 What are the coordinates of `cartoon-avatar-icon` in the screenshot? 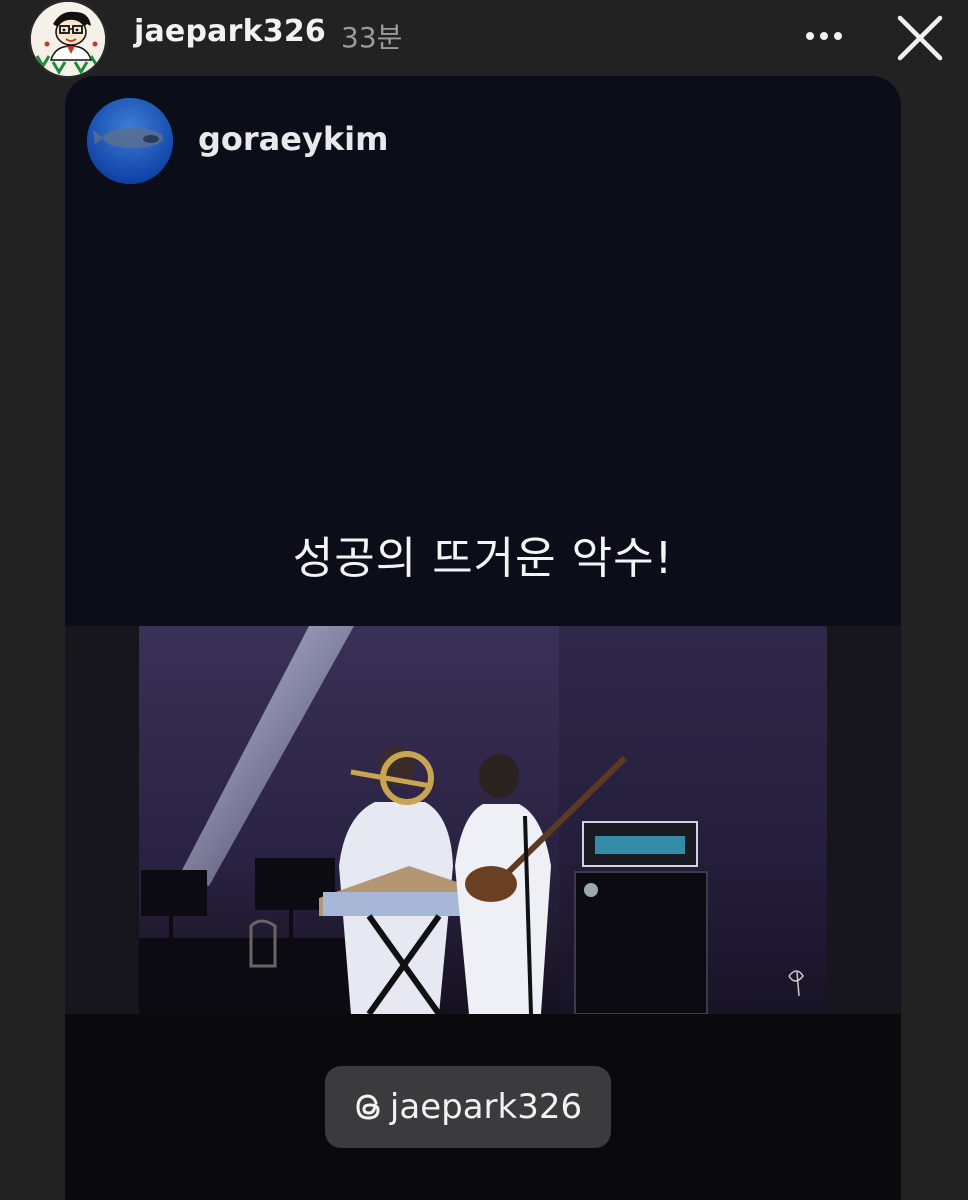 It's located at (68, 39).